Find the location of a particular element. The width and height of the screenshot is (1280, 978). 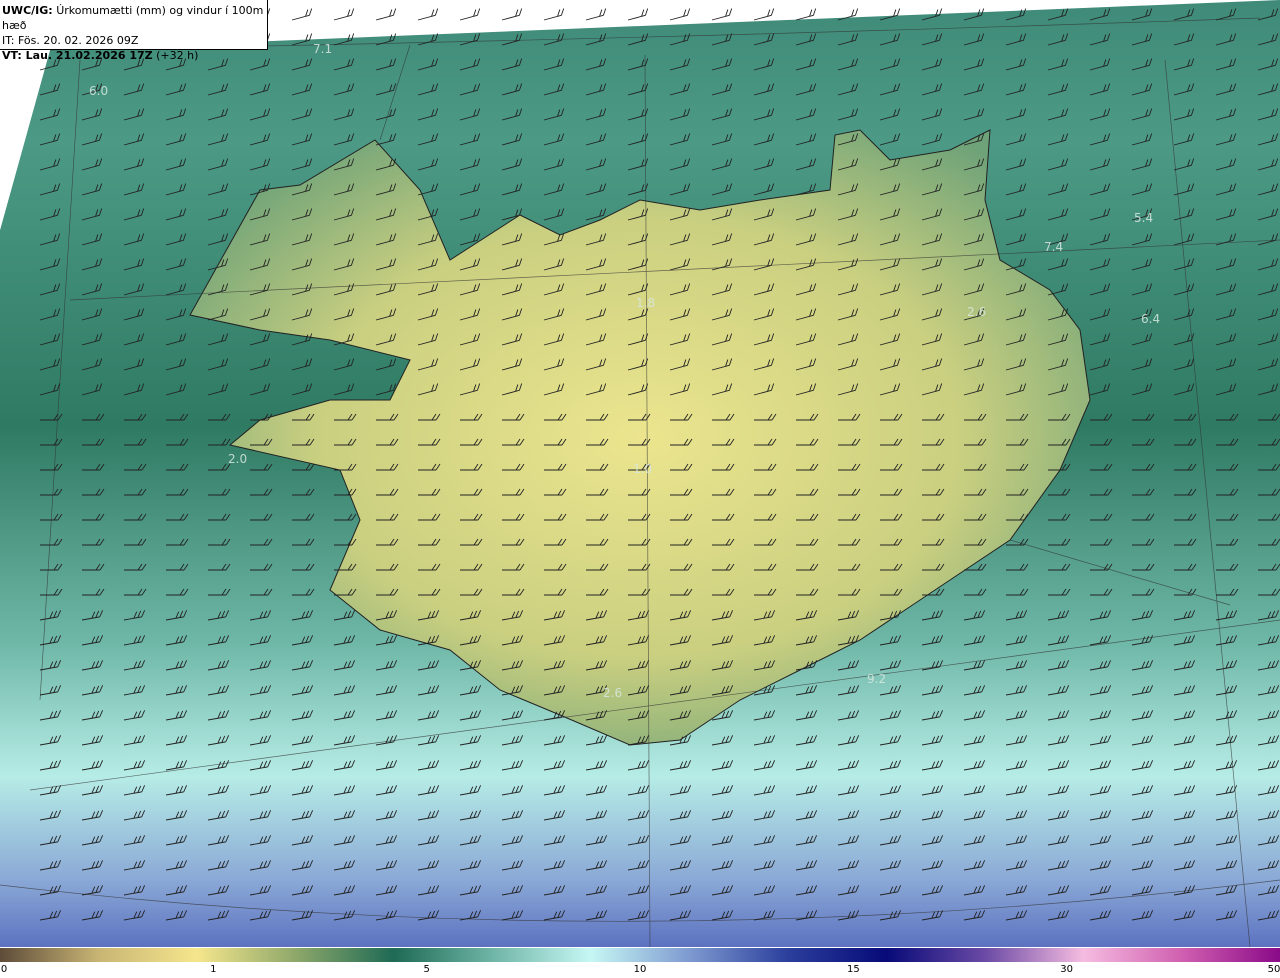

colorbar-tick-label: 10 is located at coordinates (640, 969).